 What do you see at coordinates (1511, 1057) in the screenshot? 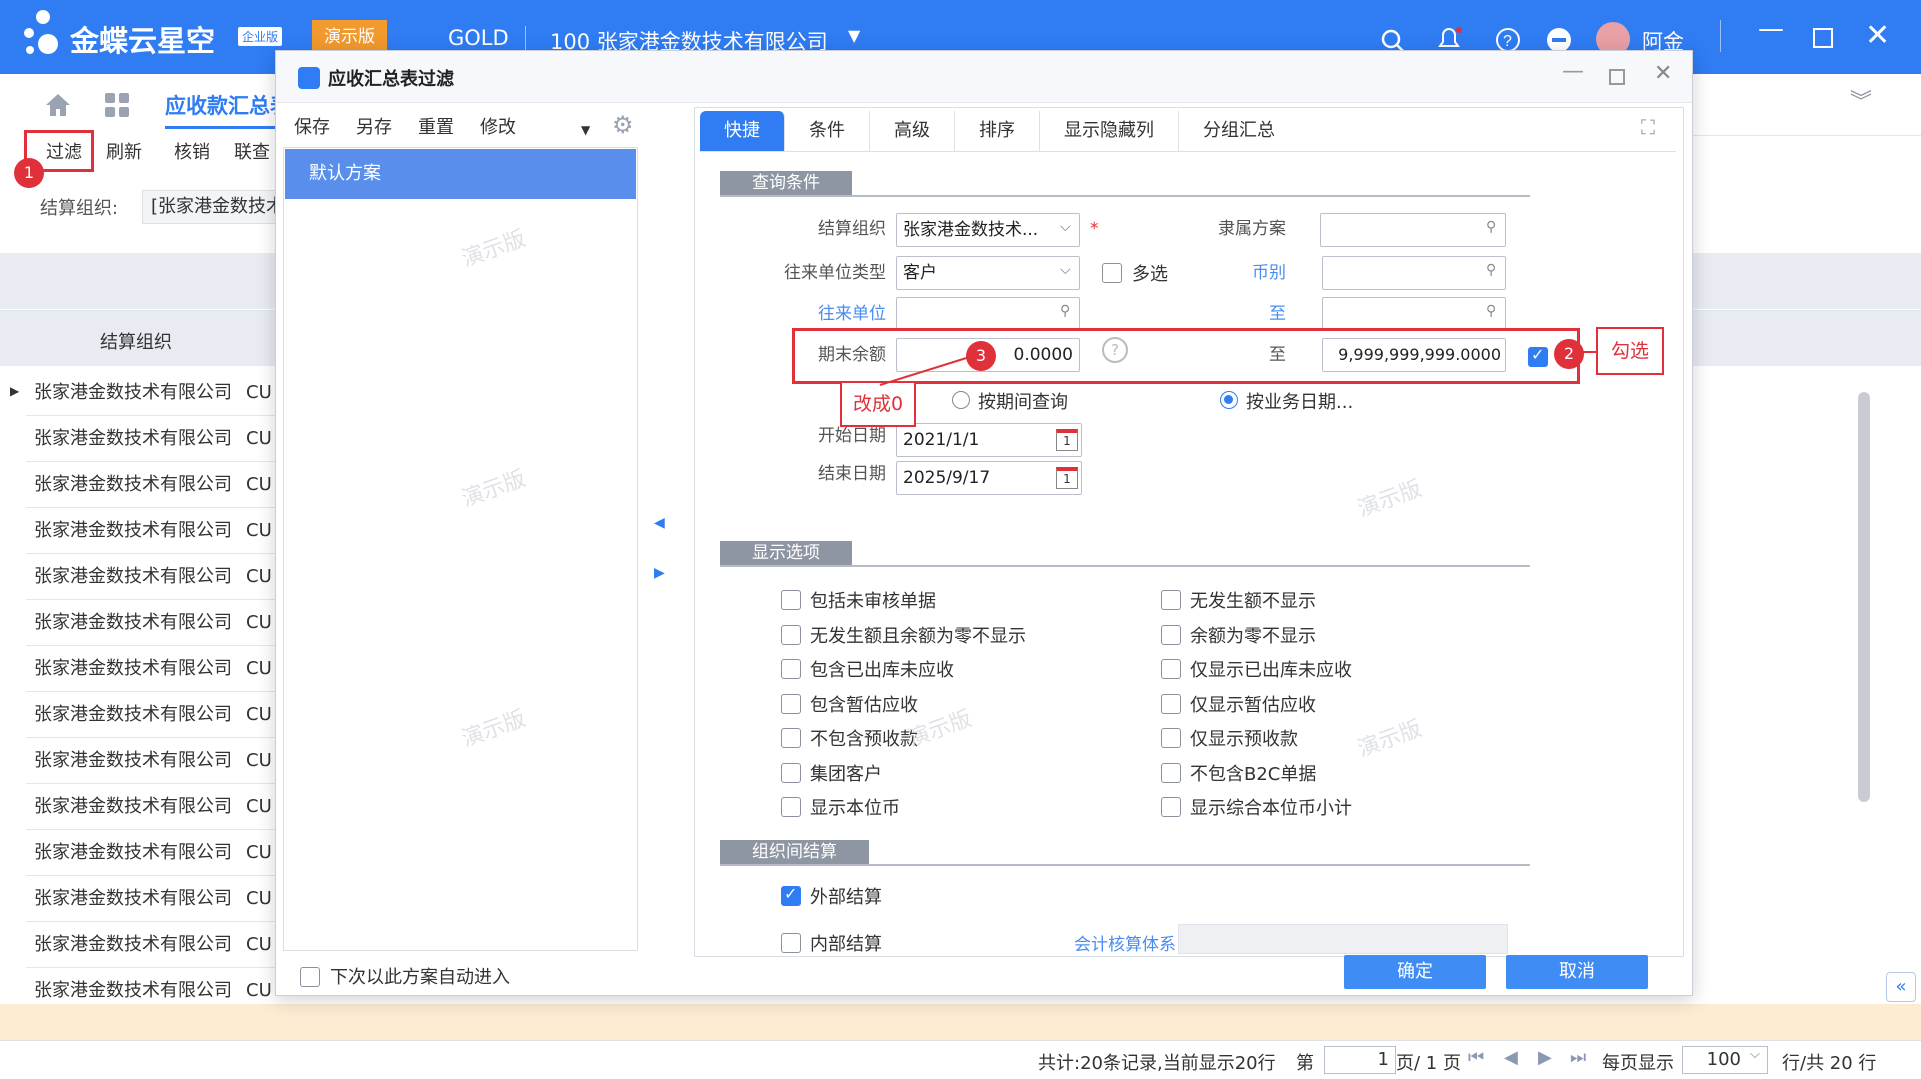
I see `prev-page-icon: ◀` at bounding box center [1511, 1057].